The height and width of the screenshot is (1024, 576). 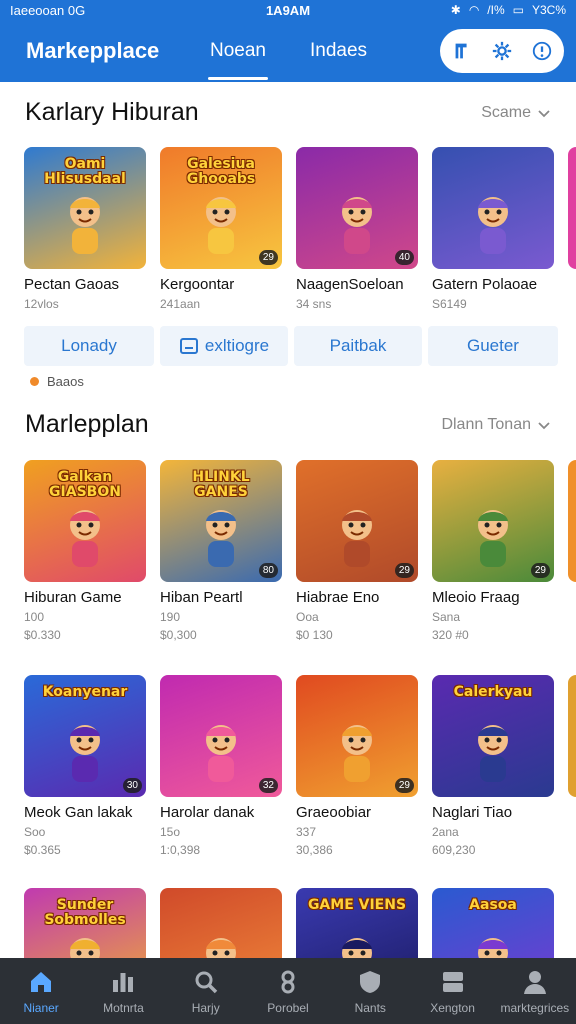 What do you see at coordinates (535, 991) in the screenshot?
I see `nav-item-profile: marktegrices` at bounding box center [535, 991].